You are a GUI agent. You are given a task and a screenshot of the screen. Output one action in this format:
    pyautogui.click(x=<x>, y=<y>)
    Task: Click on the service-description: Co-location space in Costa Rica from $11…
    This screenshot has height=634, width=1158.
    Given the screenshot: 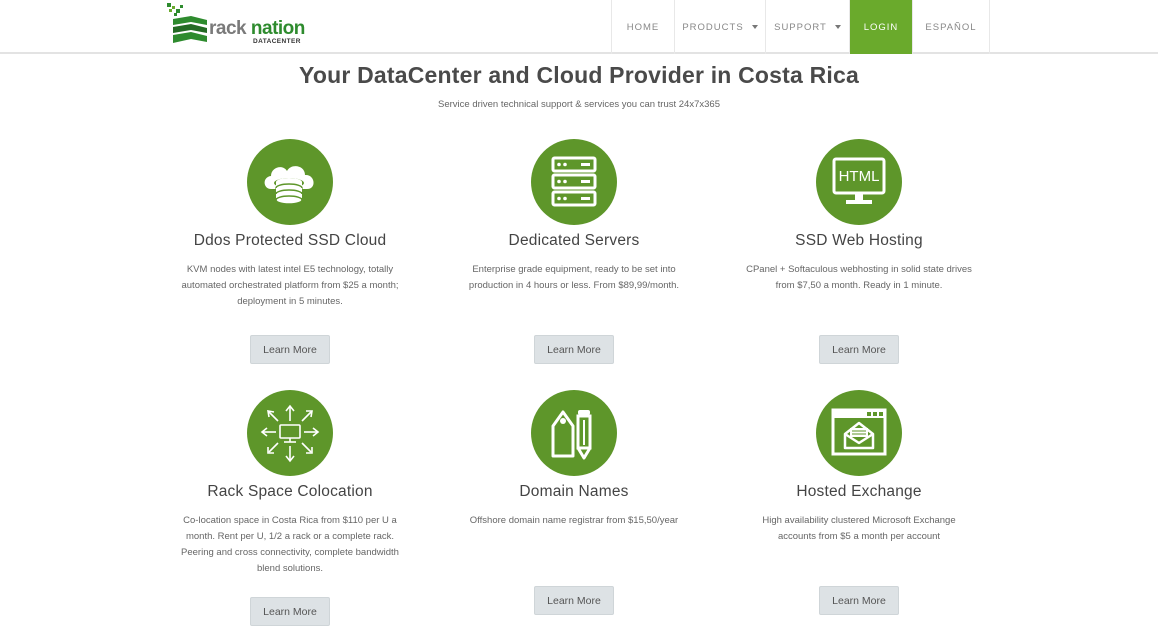 What is the action you would take?
    pyautogui.click(x=290, y=544)
    